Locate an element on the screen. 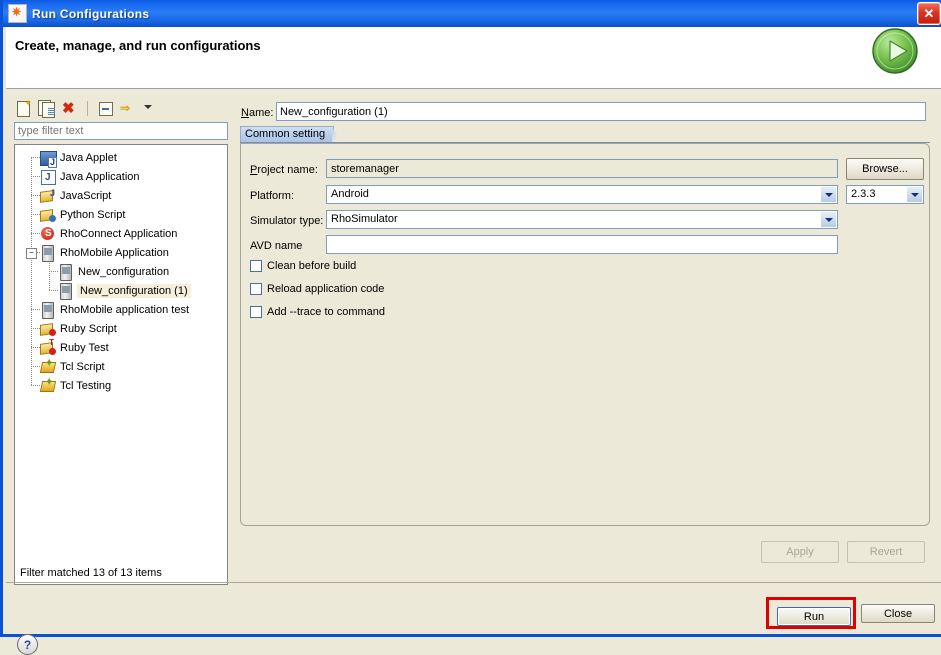 Image resolution: width=941 pixels, height=655 pixels. platform-select: Android is located at coordinates (582, 194).